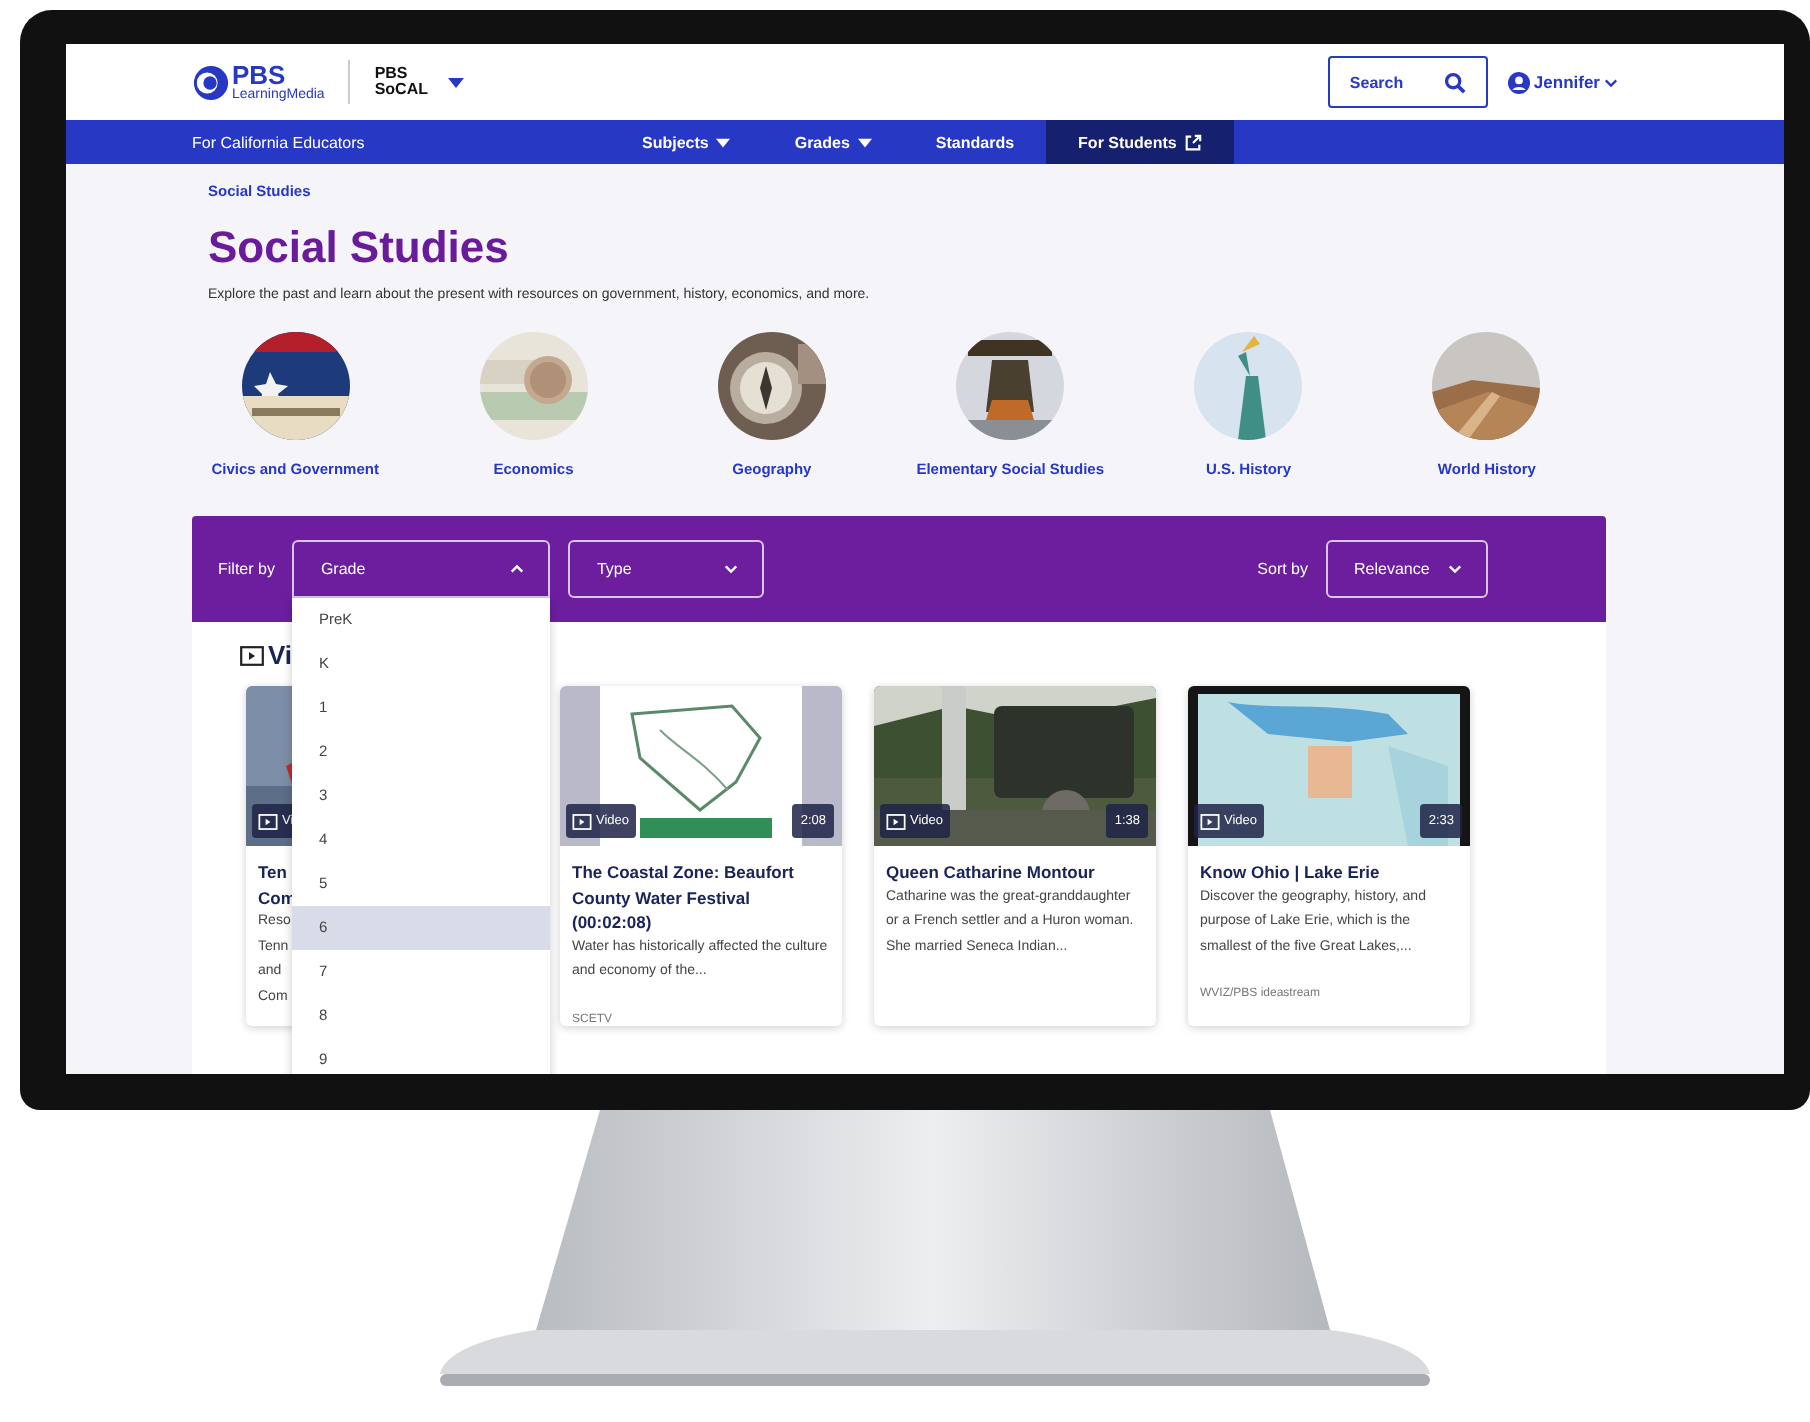  What do you see at coordinates (246, 569) in the screenshot?
I see `filter-label: Filter by` at bounding box center [246, 569].